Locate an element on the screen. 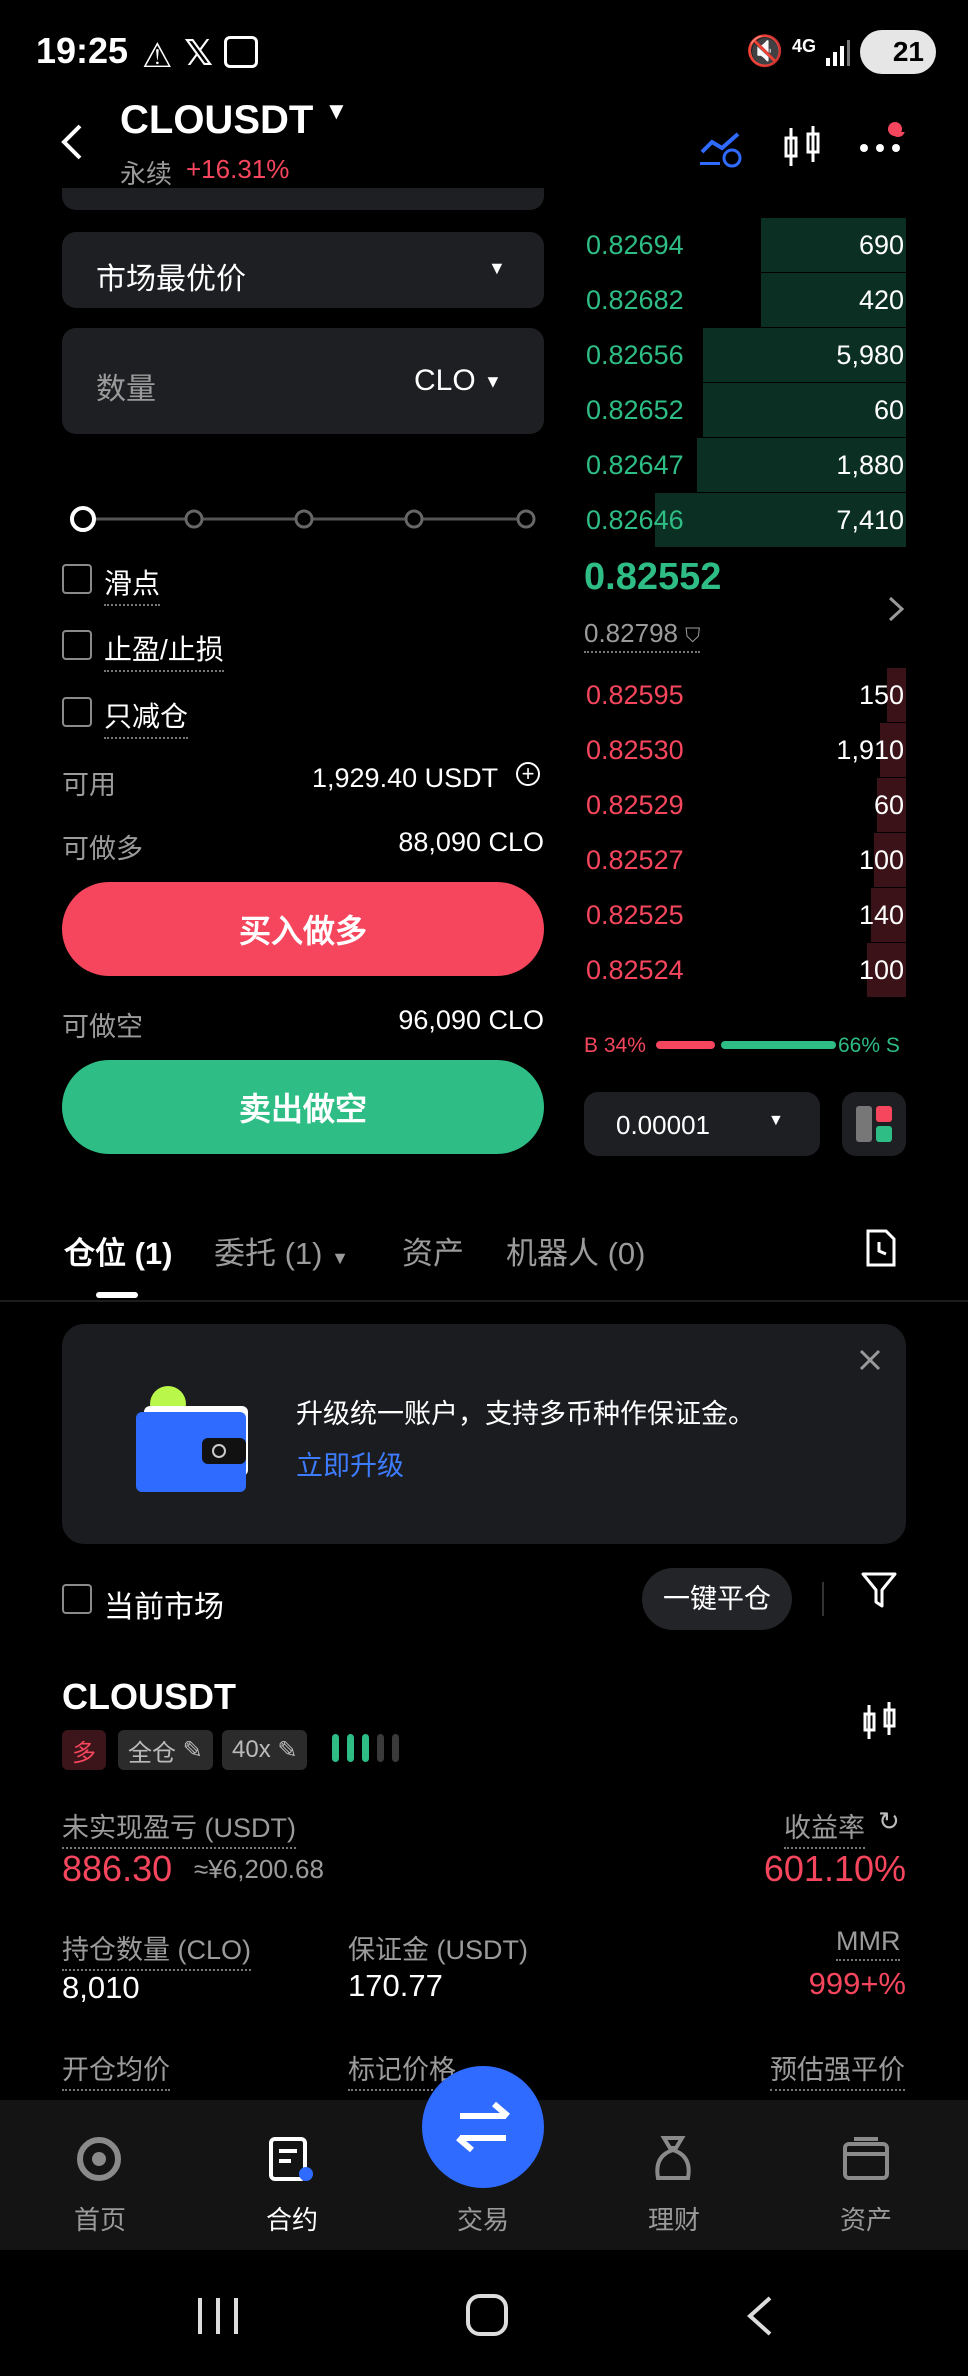 Image resolution: width=968 pixels, height=2376 pixels. quantity-unit-select: CLO ▼ is located at coordinates (458, 381).